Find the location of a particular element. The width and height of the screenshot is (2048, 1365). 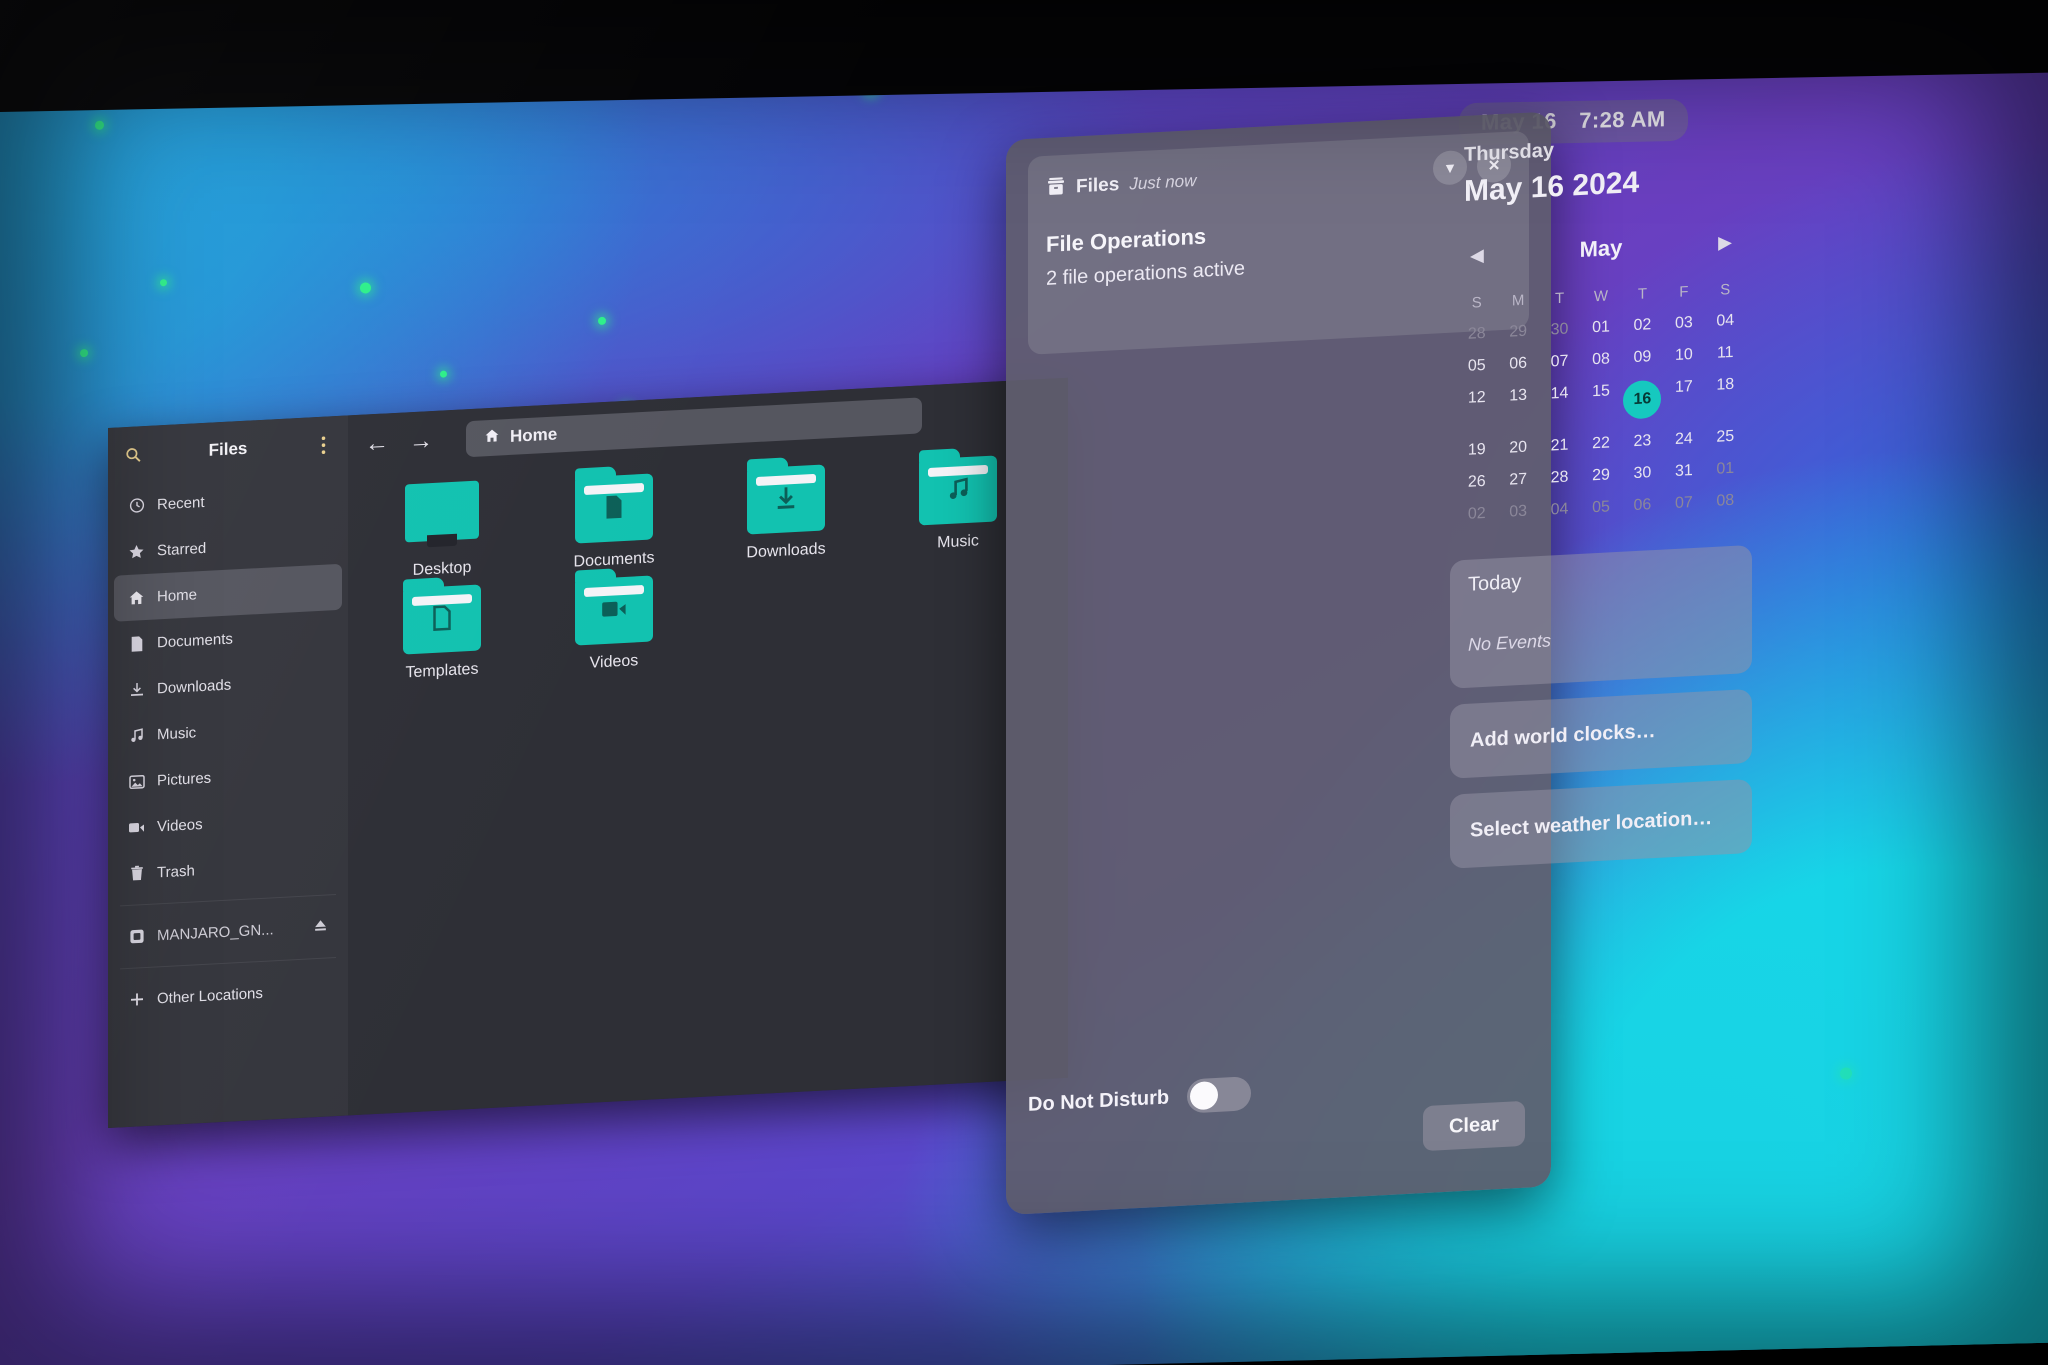

desktop-folder-icon is located at coordinates (442, 516).